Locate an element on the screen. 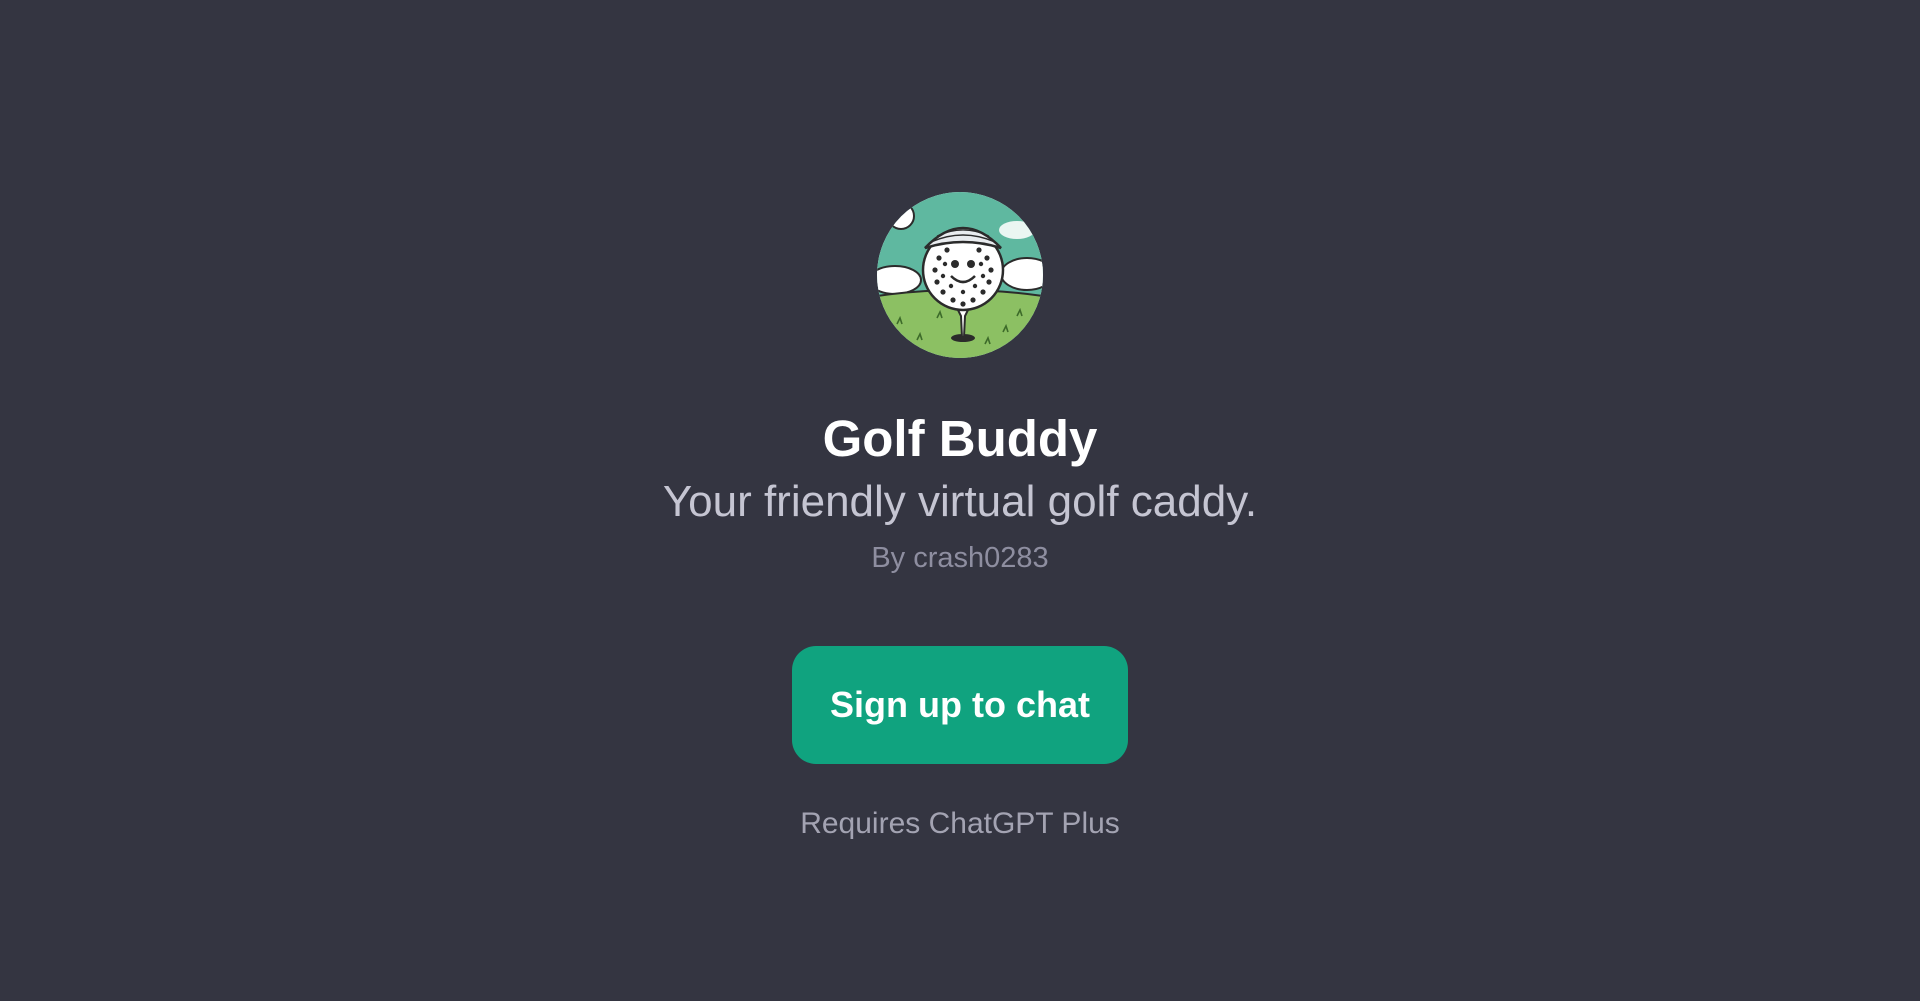  sign-up-to-chat-button: Sign up to chat is located at coordinates (960, 704).